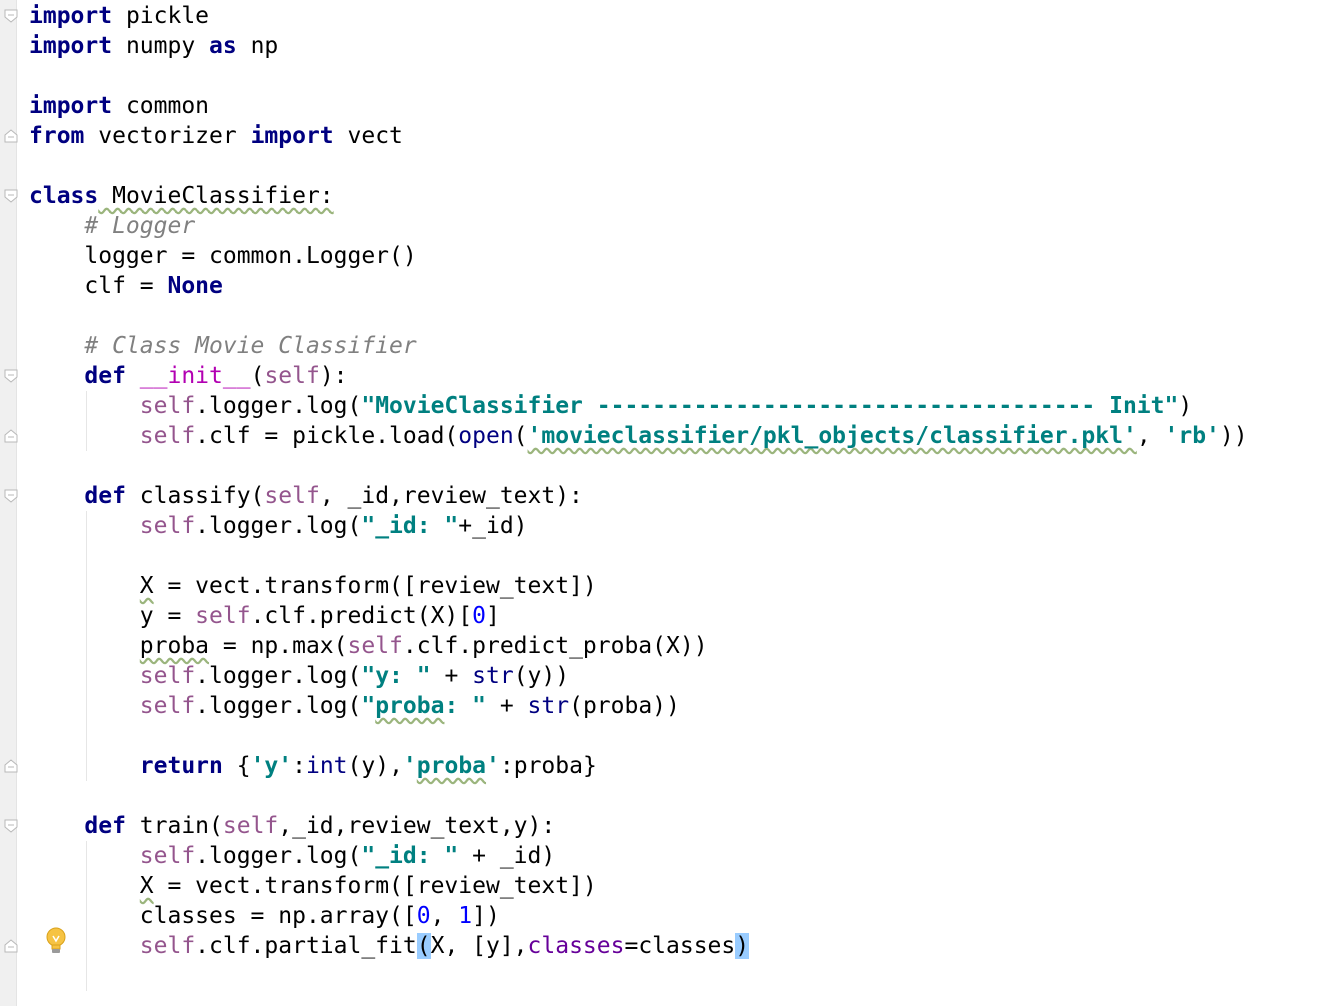 The image size is (1332, 1006). Describe the element at coordinates (666, 136) in the screenshot. I see `code-line: from vectorizer import vect` at that location.